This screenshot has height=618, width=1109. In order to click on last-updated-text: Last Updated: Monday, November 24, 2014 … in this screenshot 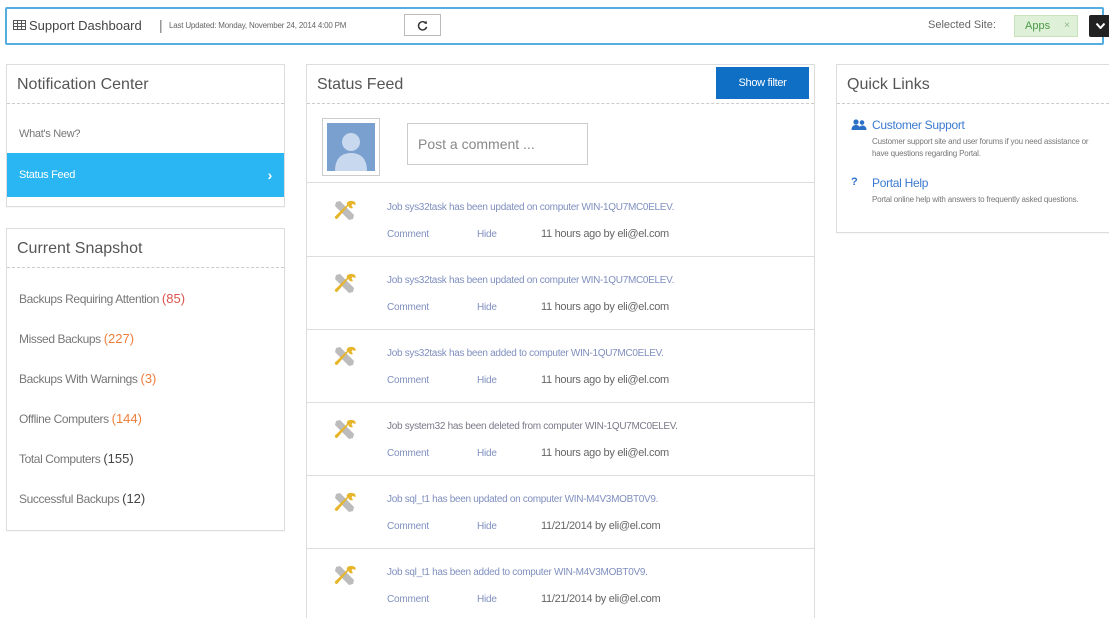, I will do `click(258, 25)`.